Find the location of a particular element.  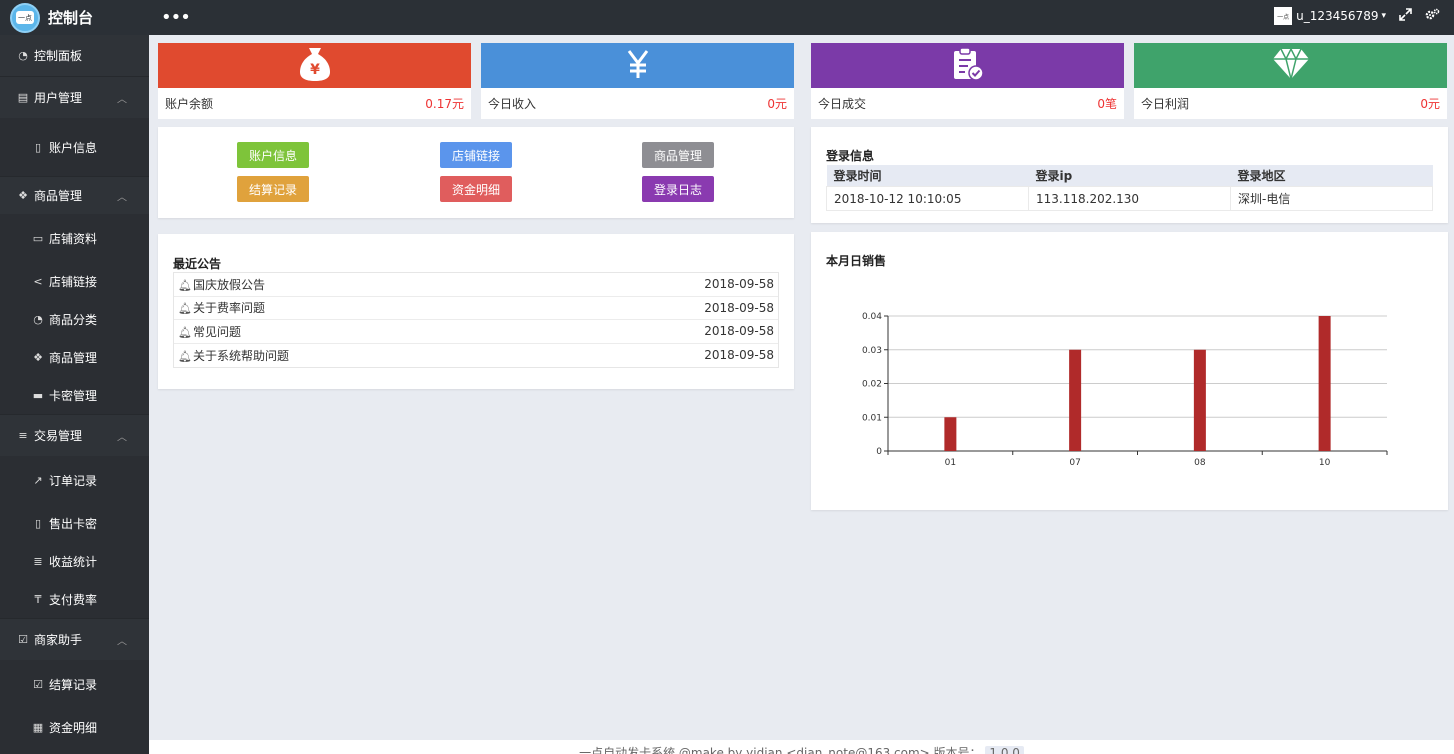

stat-card-header is located at coordinates (1290, 65).